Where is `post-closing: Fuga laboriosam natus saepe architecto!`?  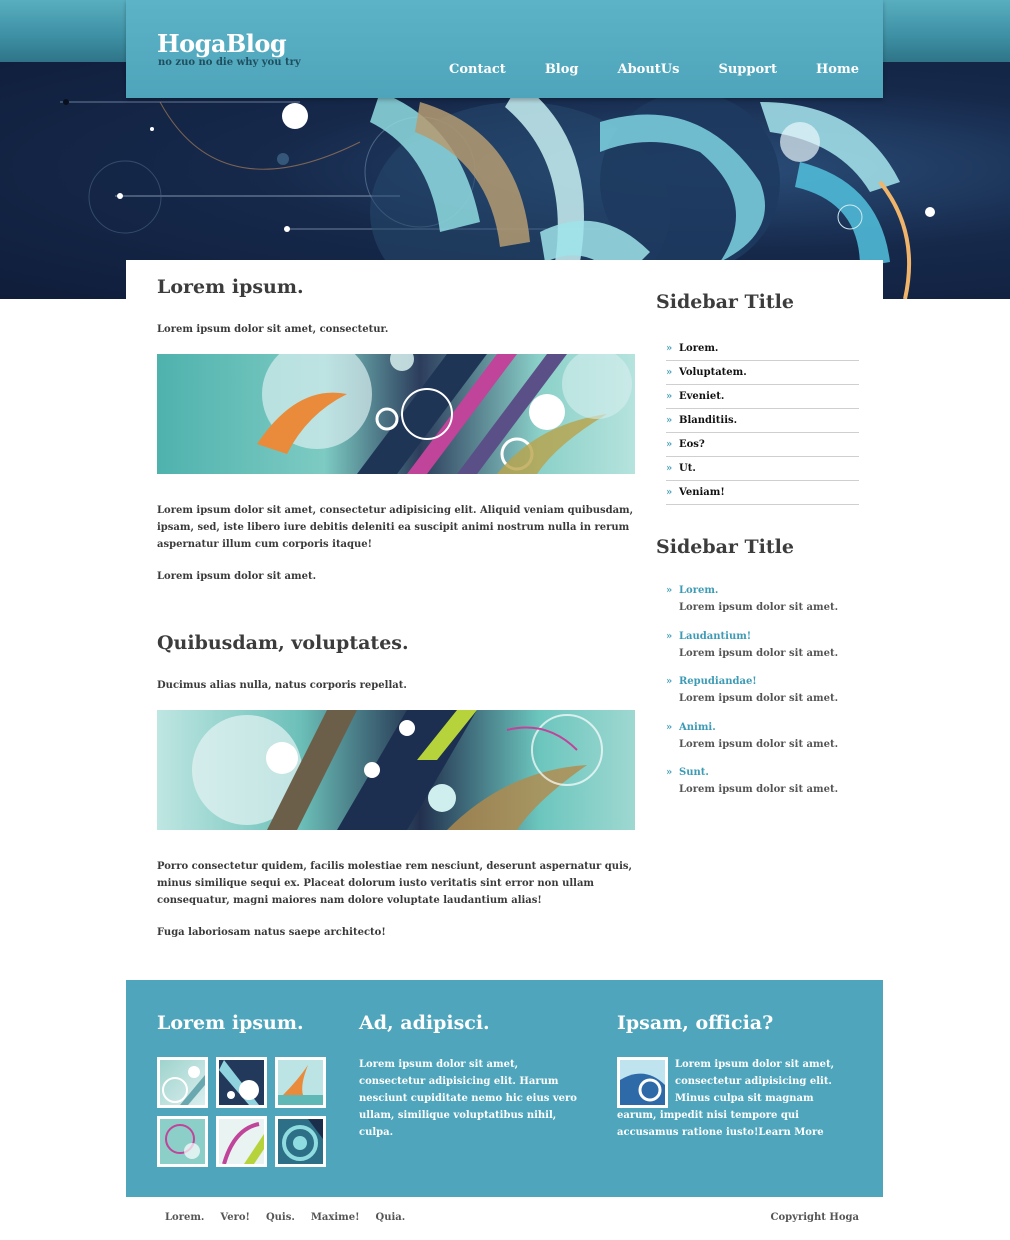
post-closing: Fuga laboriosam natus saepe architecto! is located at coordinates (271, 932).